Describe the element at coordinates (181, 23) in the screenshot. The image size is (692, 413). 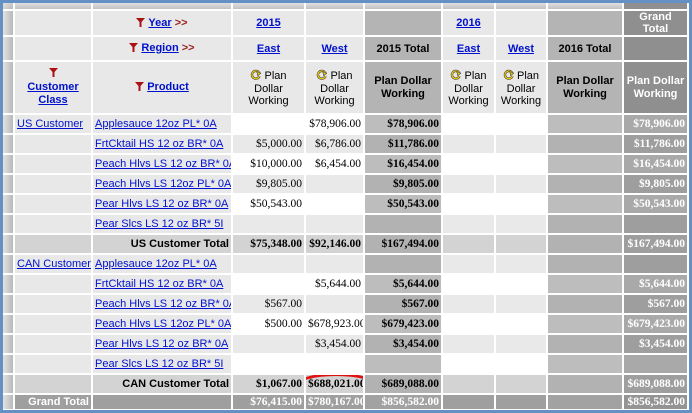
I see `year-expand-arrows: >>` at that location.